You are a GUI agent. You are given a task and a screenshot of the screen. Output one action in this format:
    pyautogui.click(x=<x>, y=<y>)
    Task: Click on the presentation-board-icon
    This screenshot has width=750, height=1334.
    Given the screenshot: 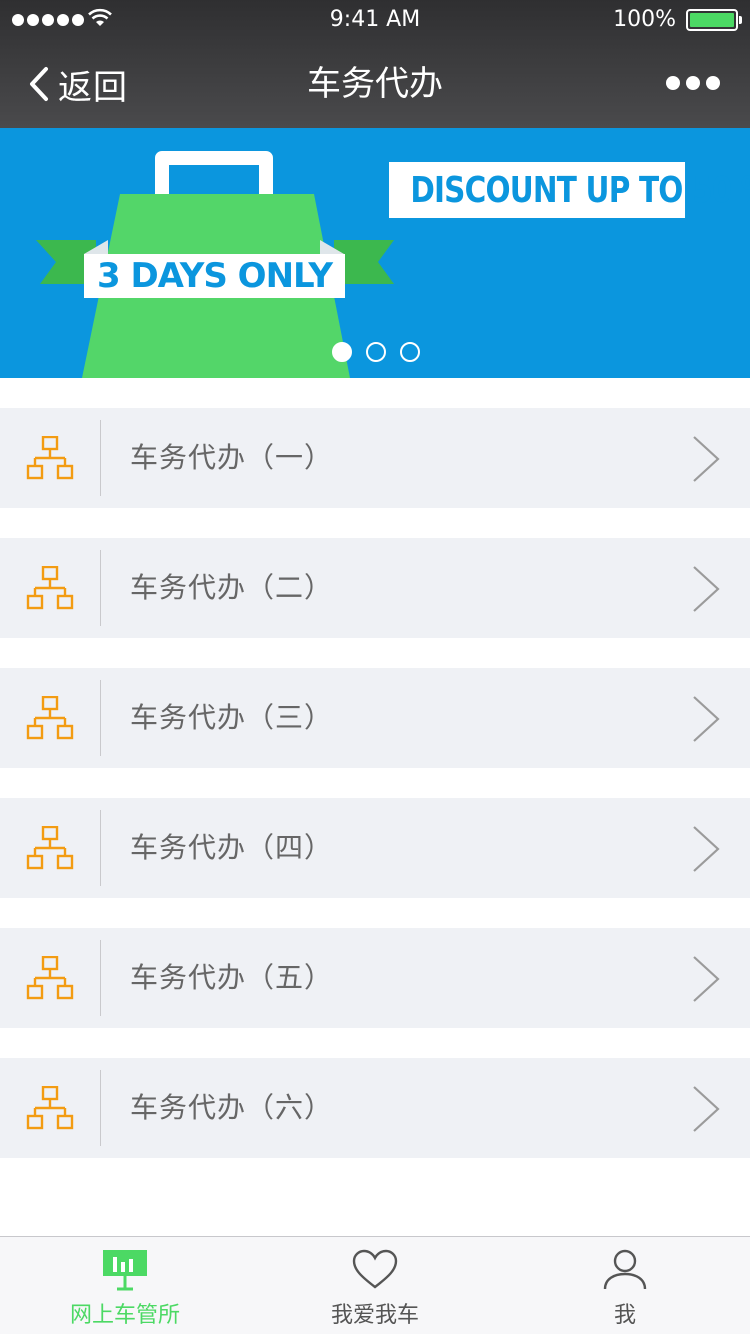 What is the action you would take?
    pyautogui.click(x=125, y=1270)
    